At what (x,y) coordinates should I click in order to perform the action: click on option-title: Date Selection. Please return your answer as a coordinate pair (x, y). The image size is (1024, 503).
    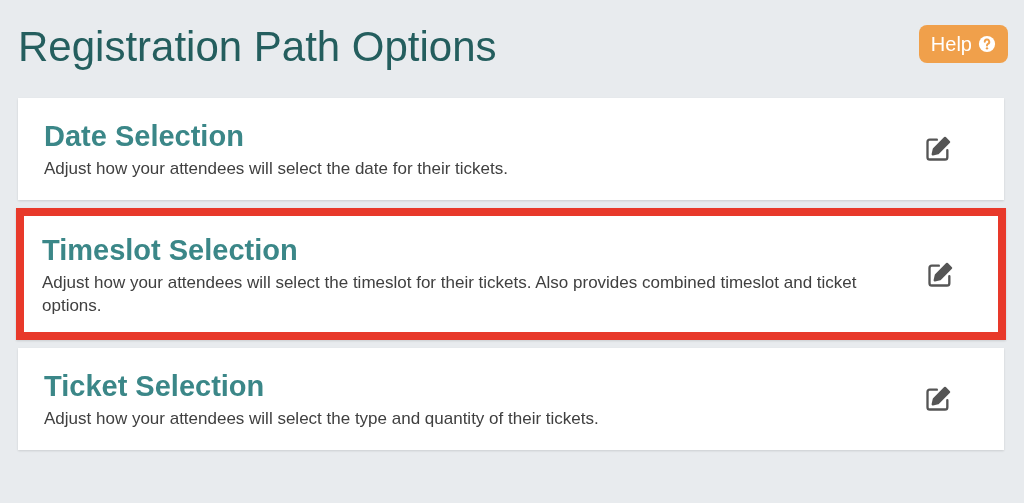
    Looking at the image, I should click on (144, 135).